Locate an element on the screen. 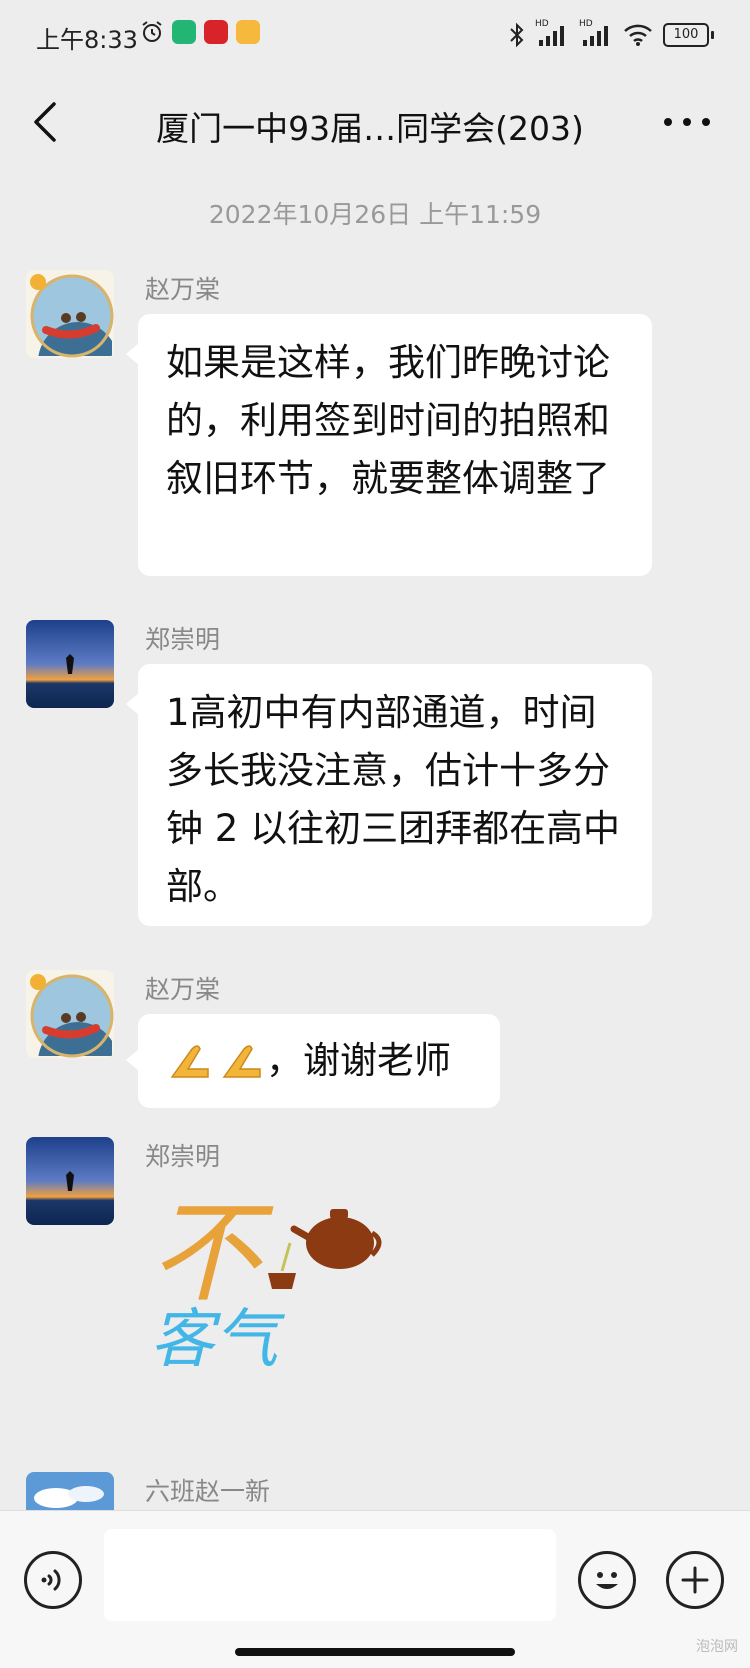  more-functions-button is located at coordinates (695, 1580).